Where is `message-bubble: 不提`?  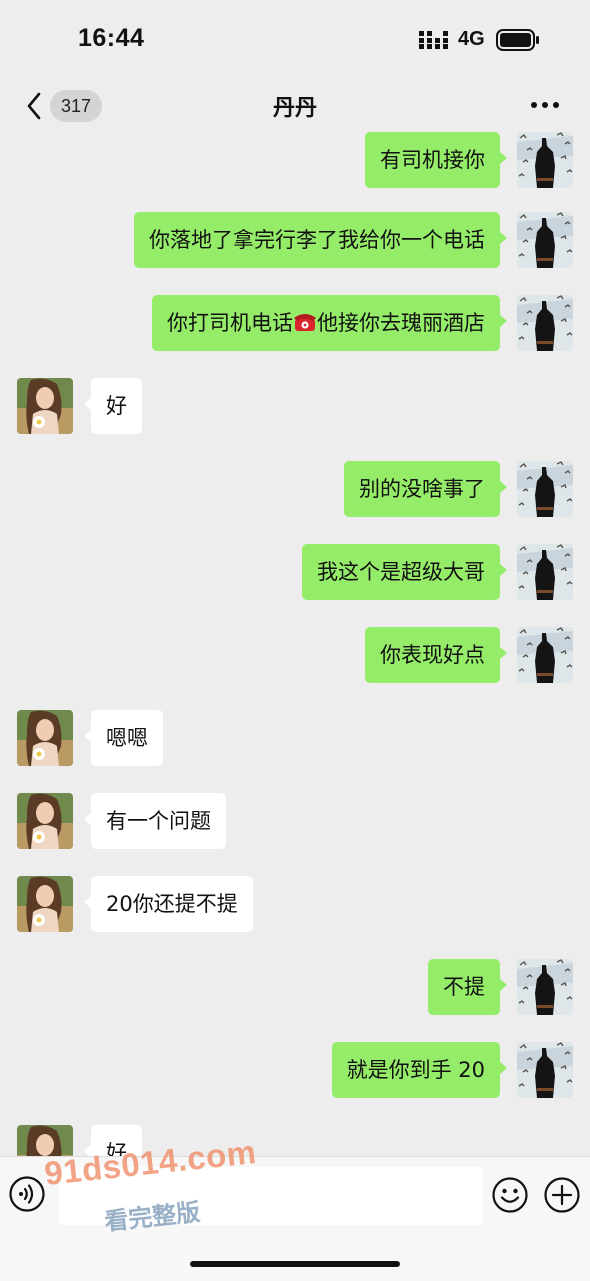 message-bubble: 不提 is located at coordinates (467, 987).